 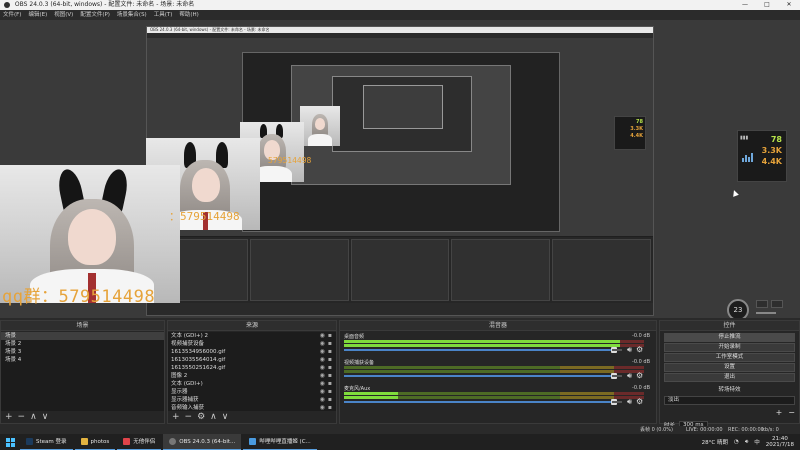 I want to click on scene-item: 场景 3, so click(x=82, y=352).